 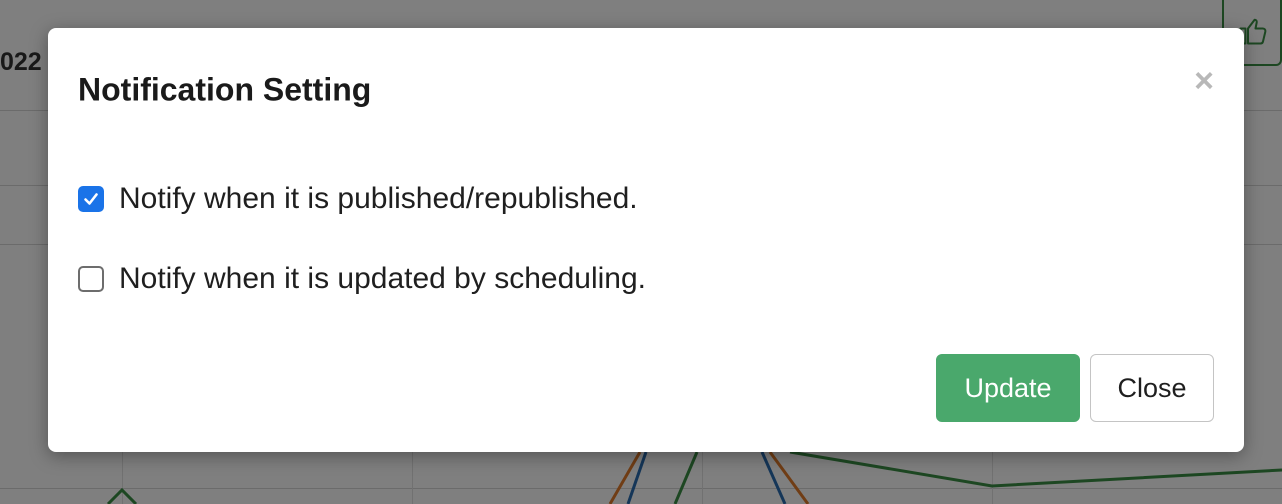 What do you see at coordinates (382, 279) in the screenshot?
I see `scheduling-checkbox-label: Notify when it is updated by scheduling.` at bounding box center [382, 279].